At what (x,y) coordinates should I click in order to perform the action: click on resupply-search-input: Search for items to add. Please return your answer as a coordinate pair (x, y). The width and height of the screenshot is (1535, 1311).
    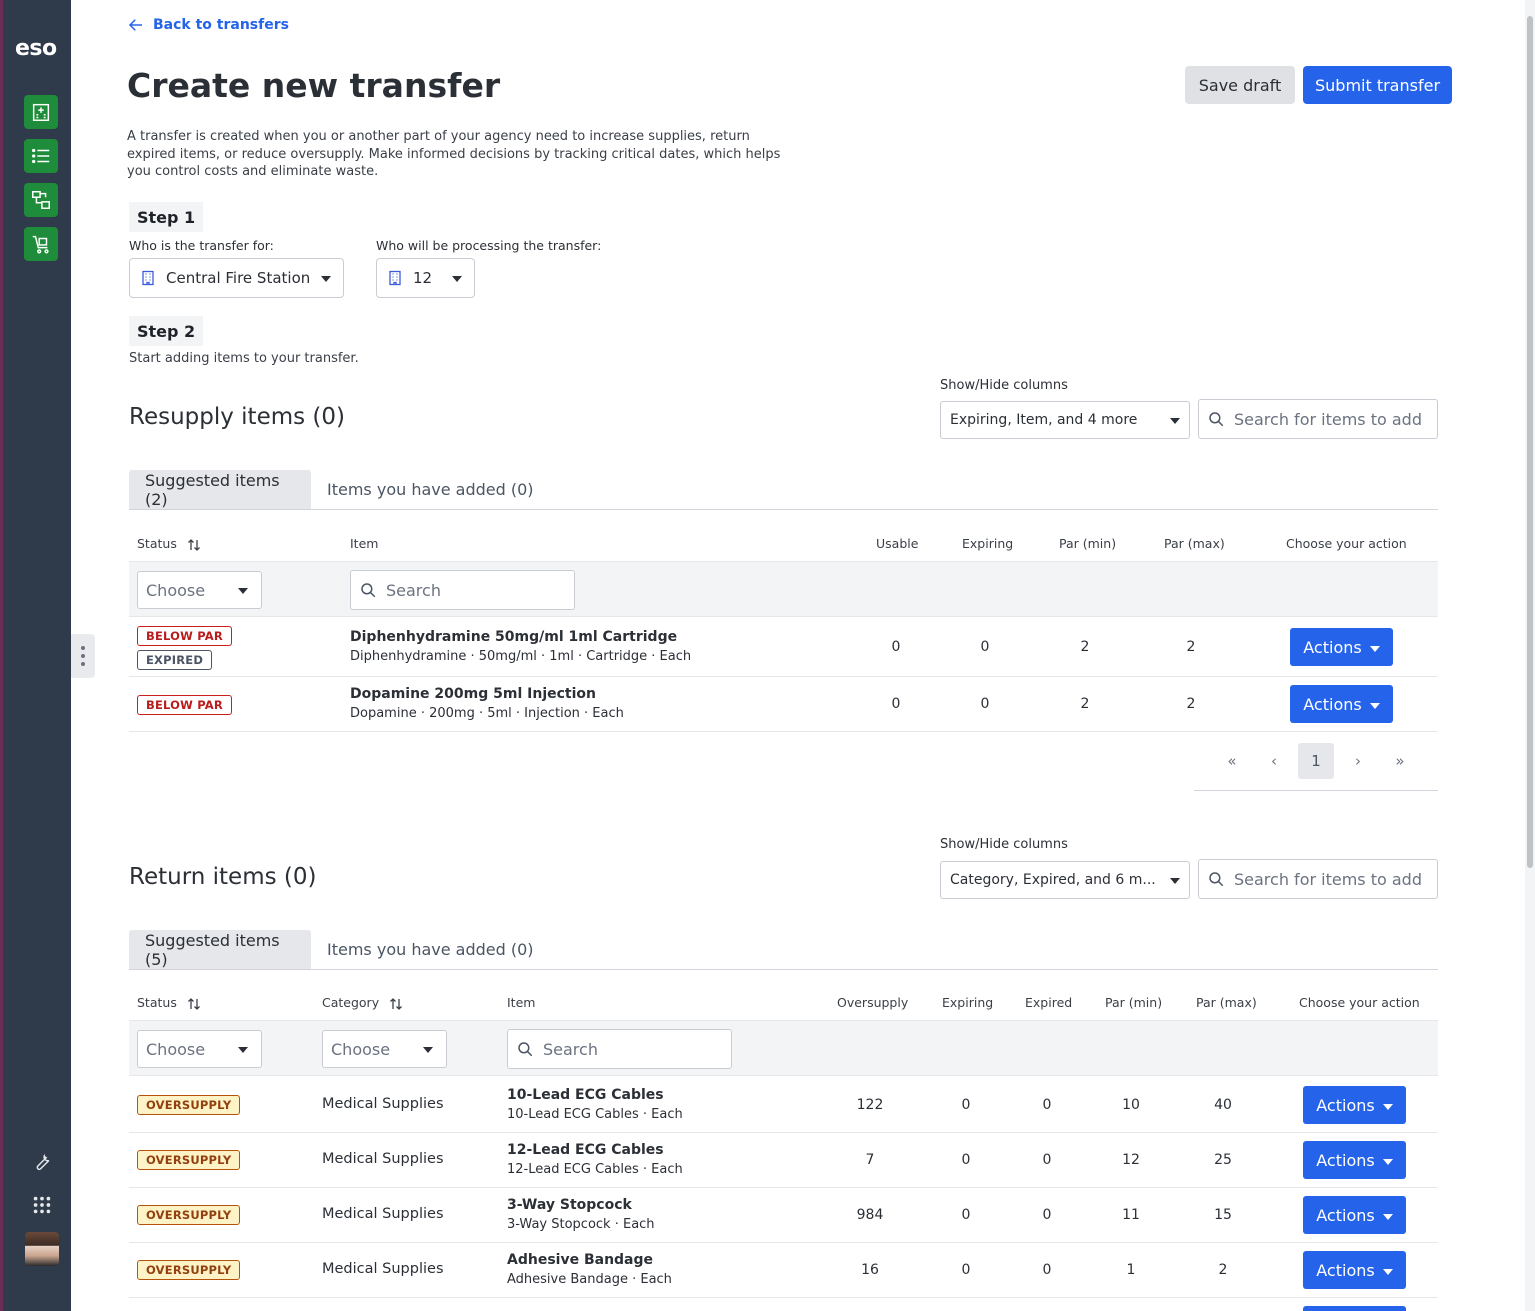
    Looking at the image, I should click on (1318, 419).